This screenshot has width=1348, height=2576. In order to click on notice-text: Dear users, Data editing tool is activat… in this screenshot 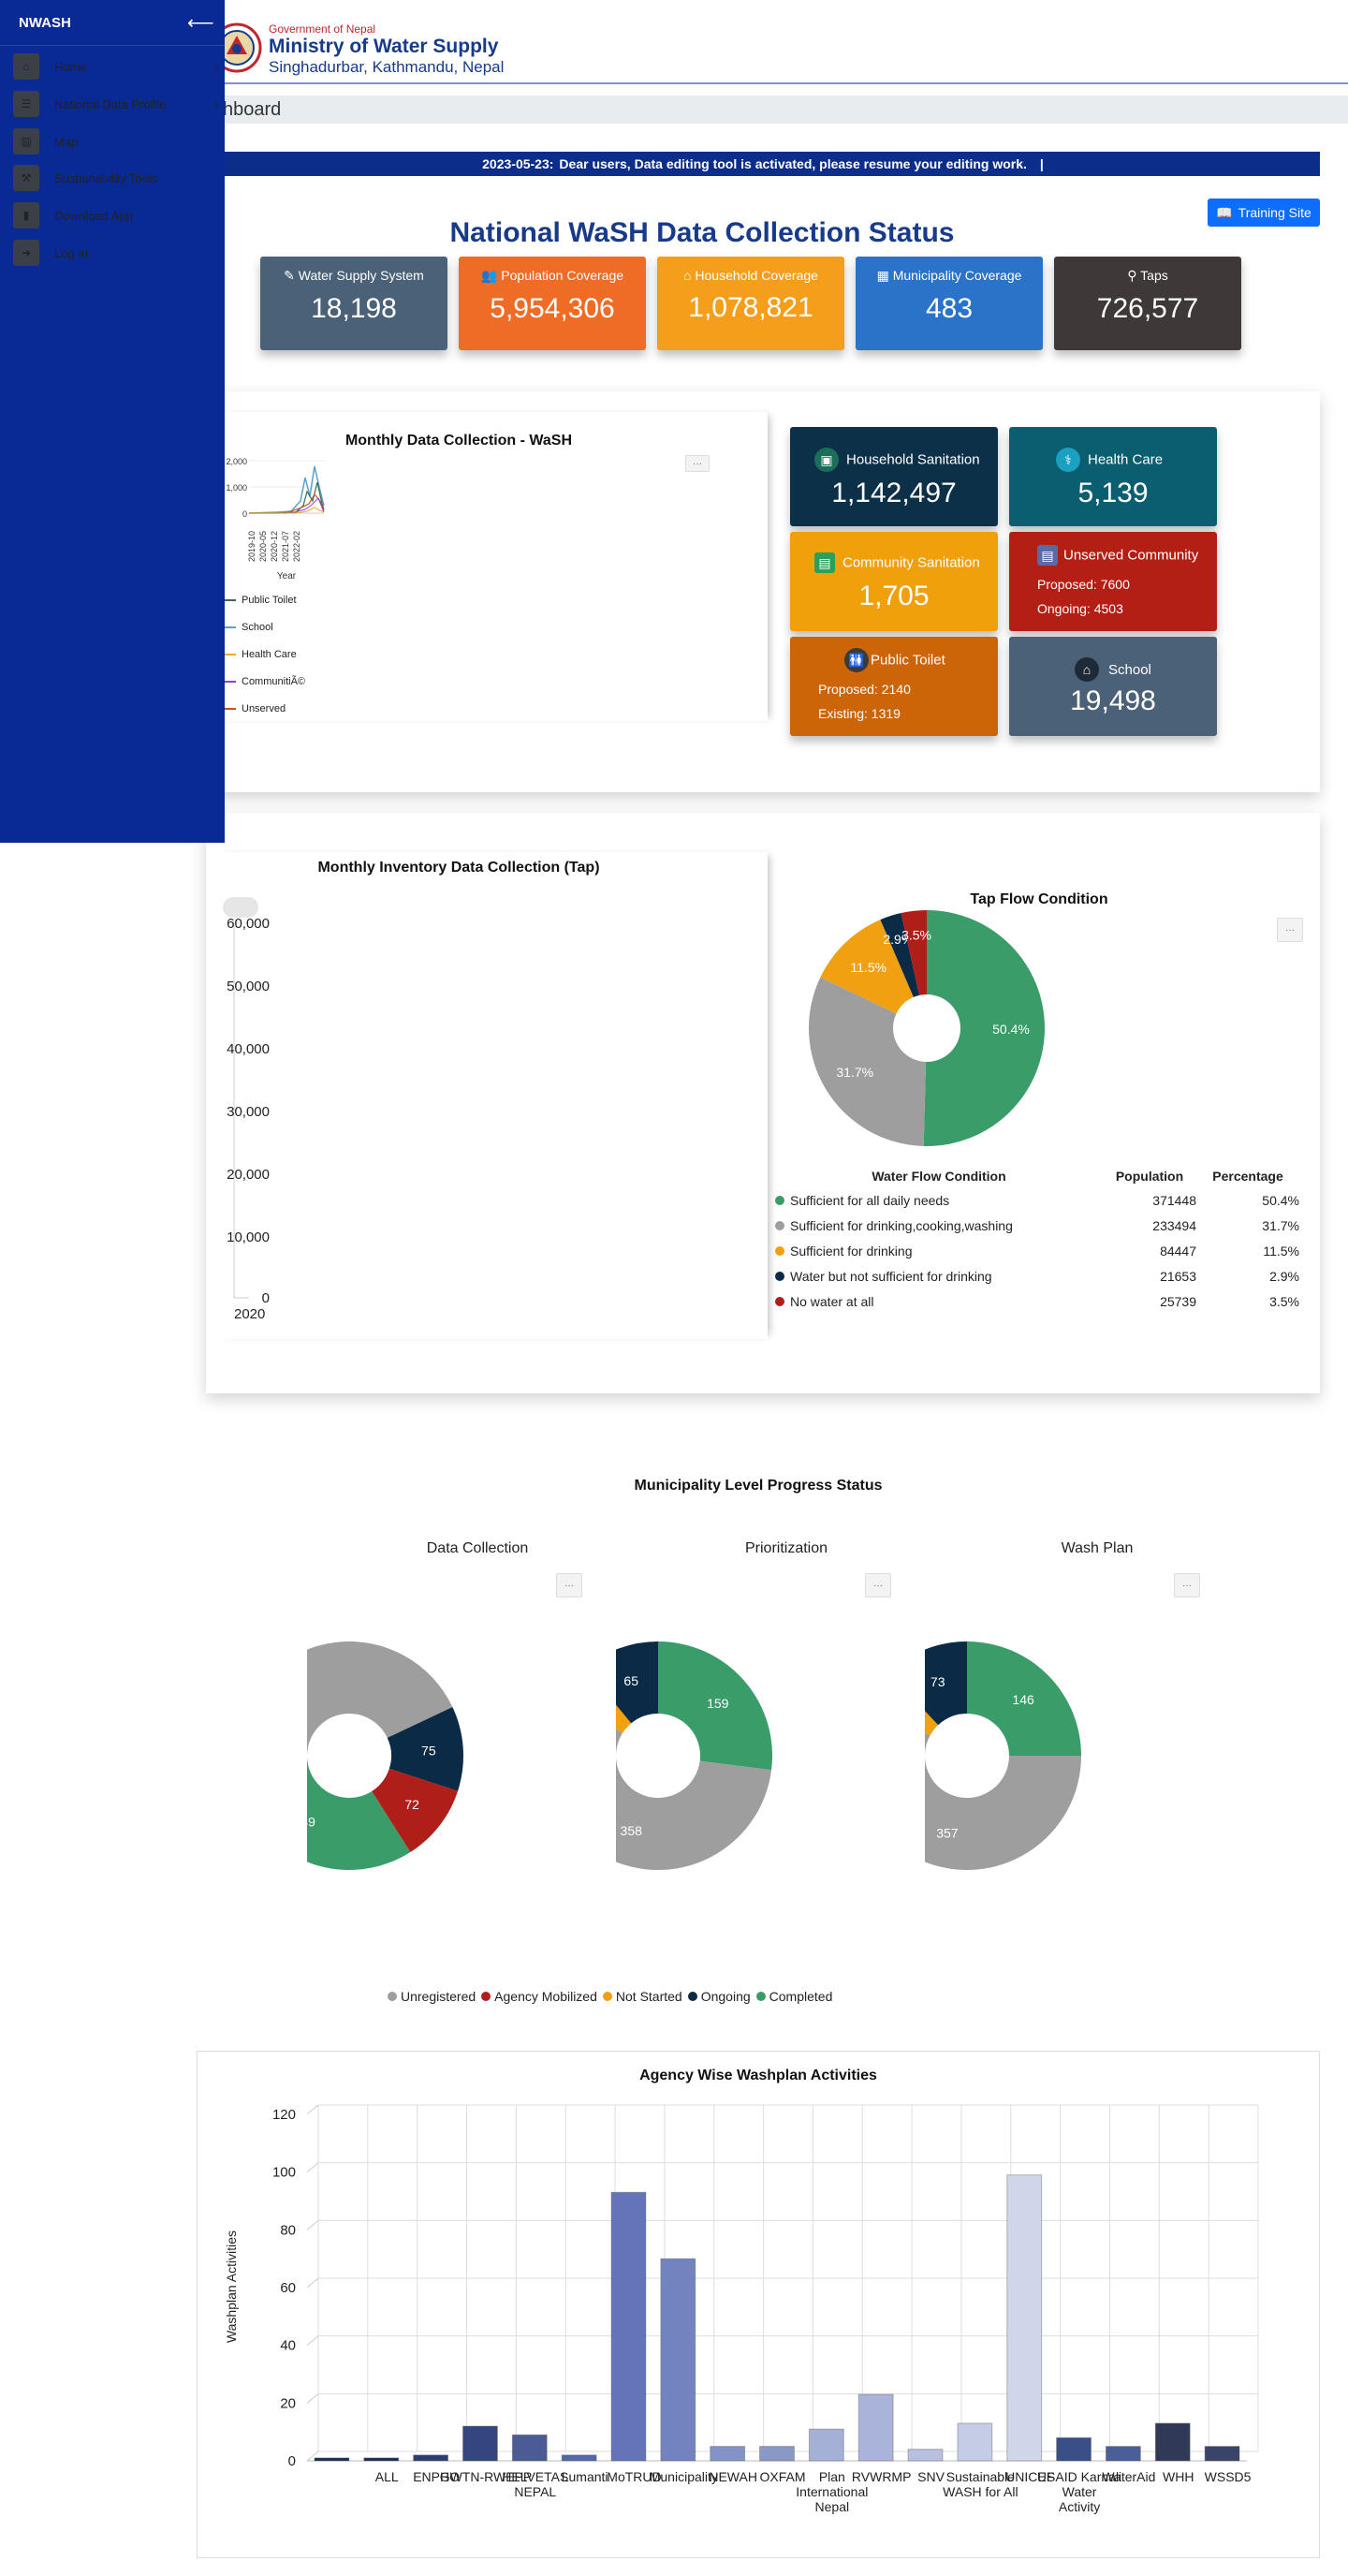, I will do `click(793, 163)`.